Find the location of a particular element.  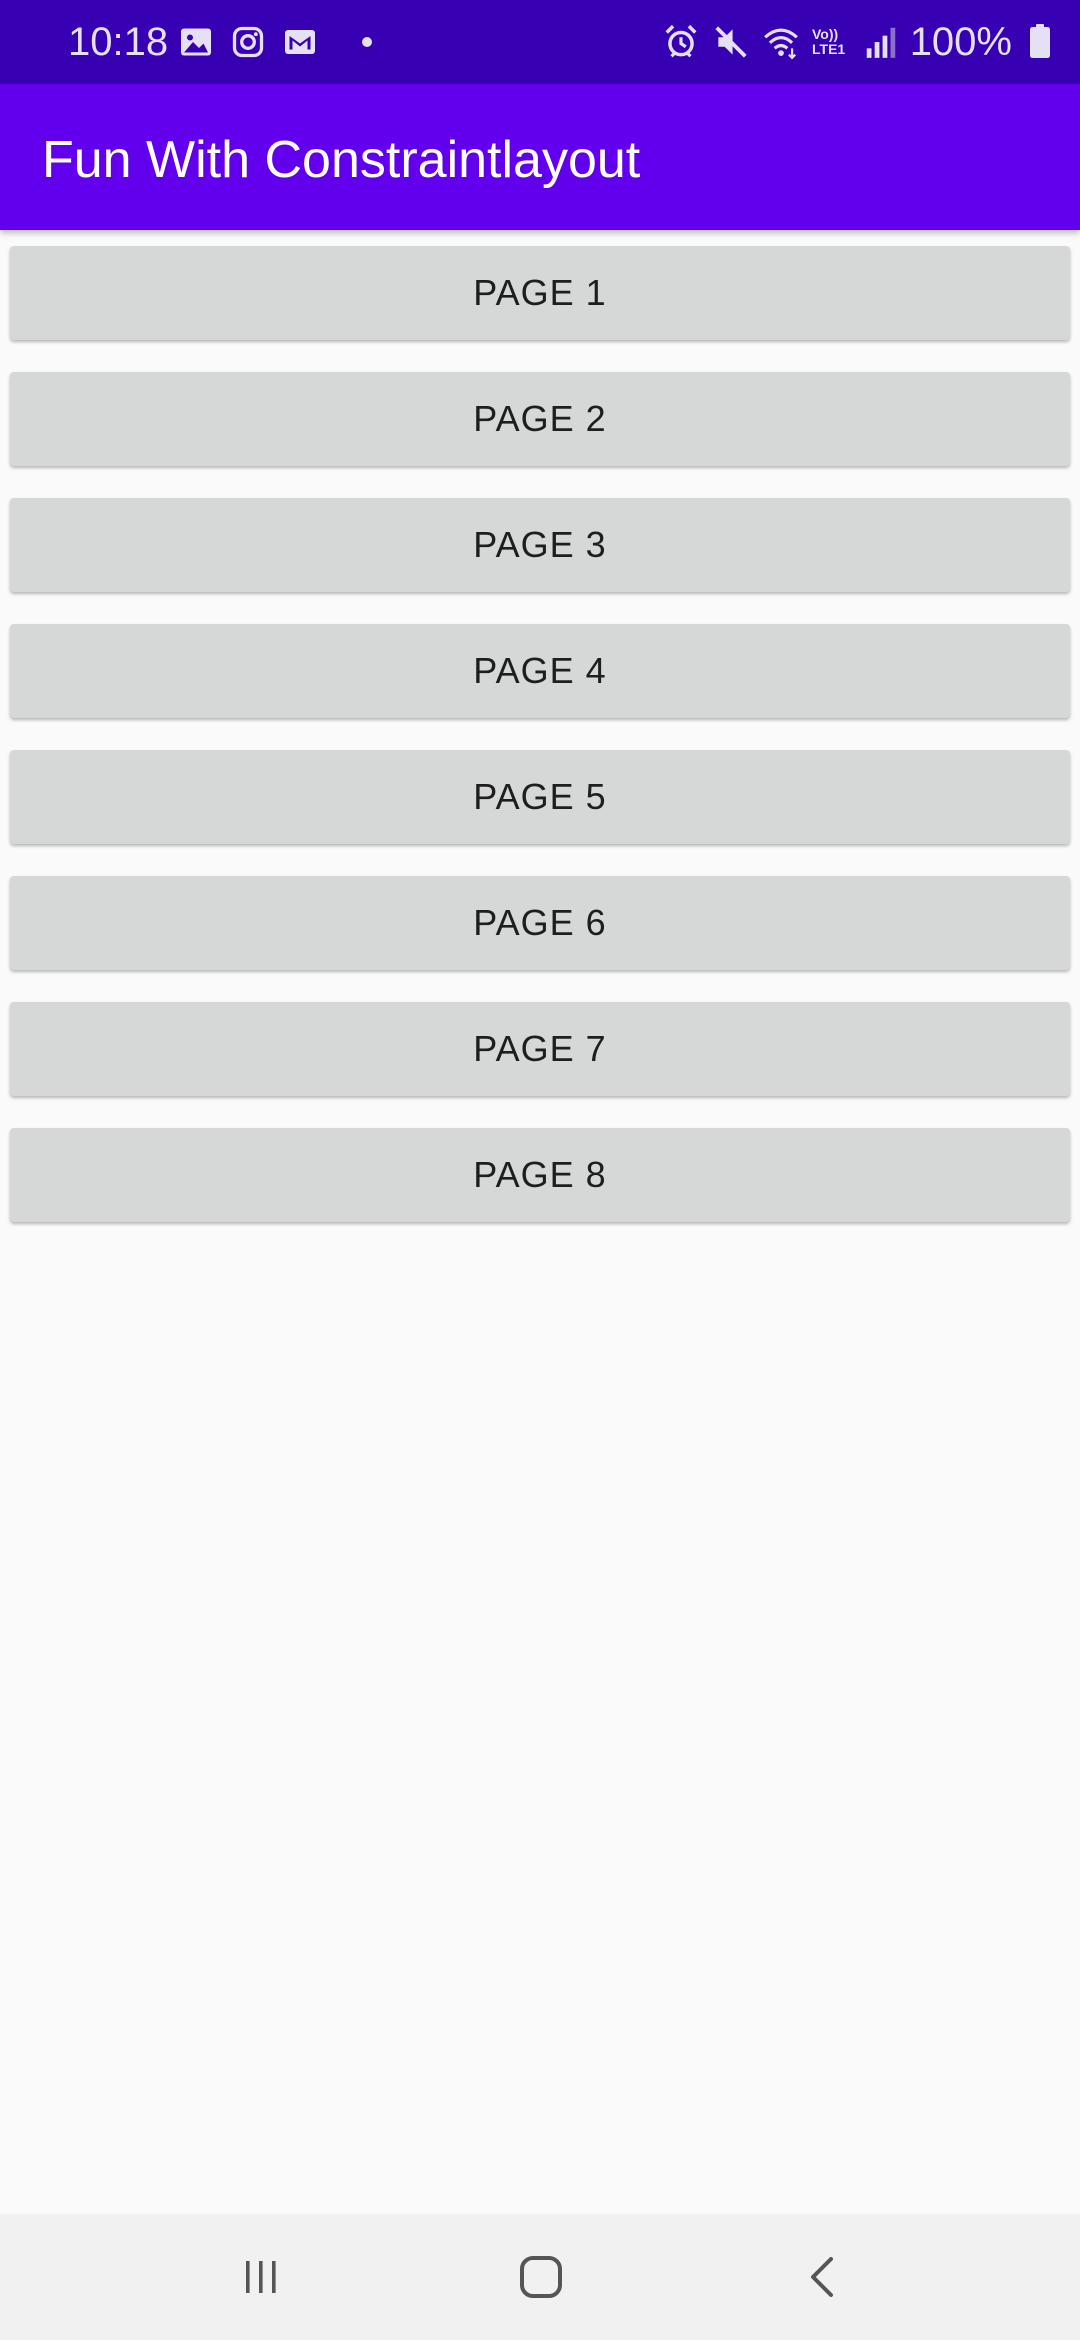

app-title: Fun With Constraintlayout is located at coordinates (341, 160).